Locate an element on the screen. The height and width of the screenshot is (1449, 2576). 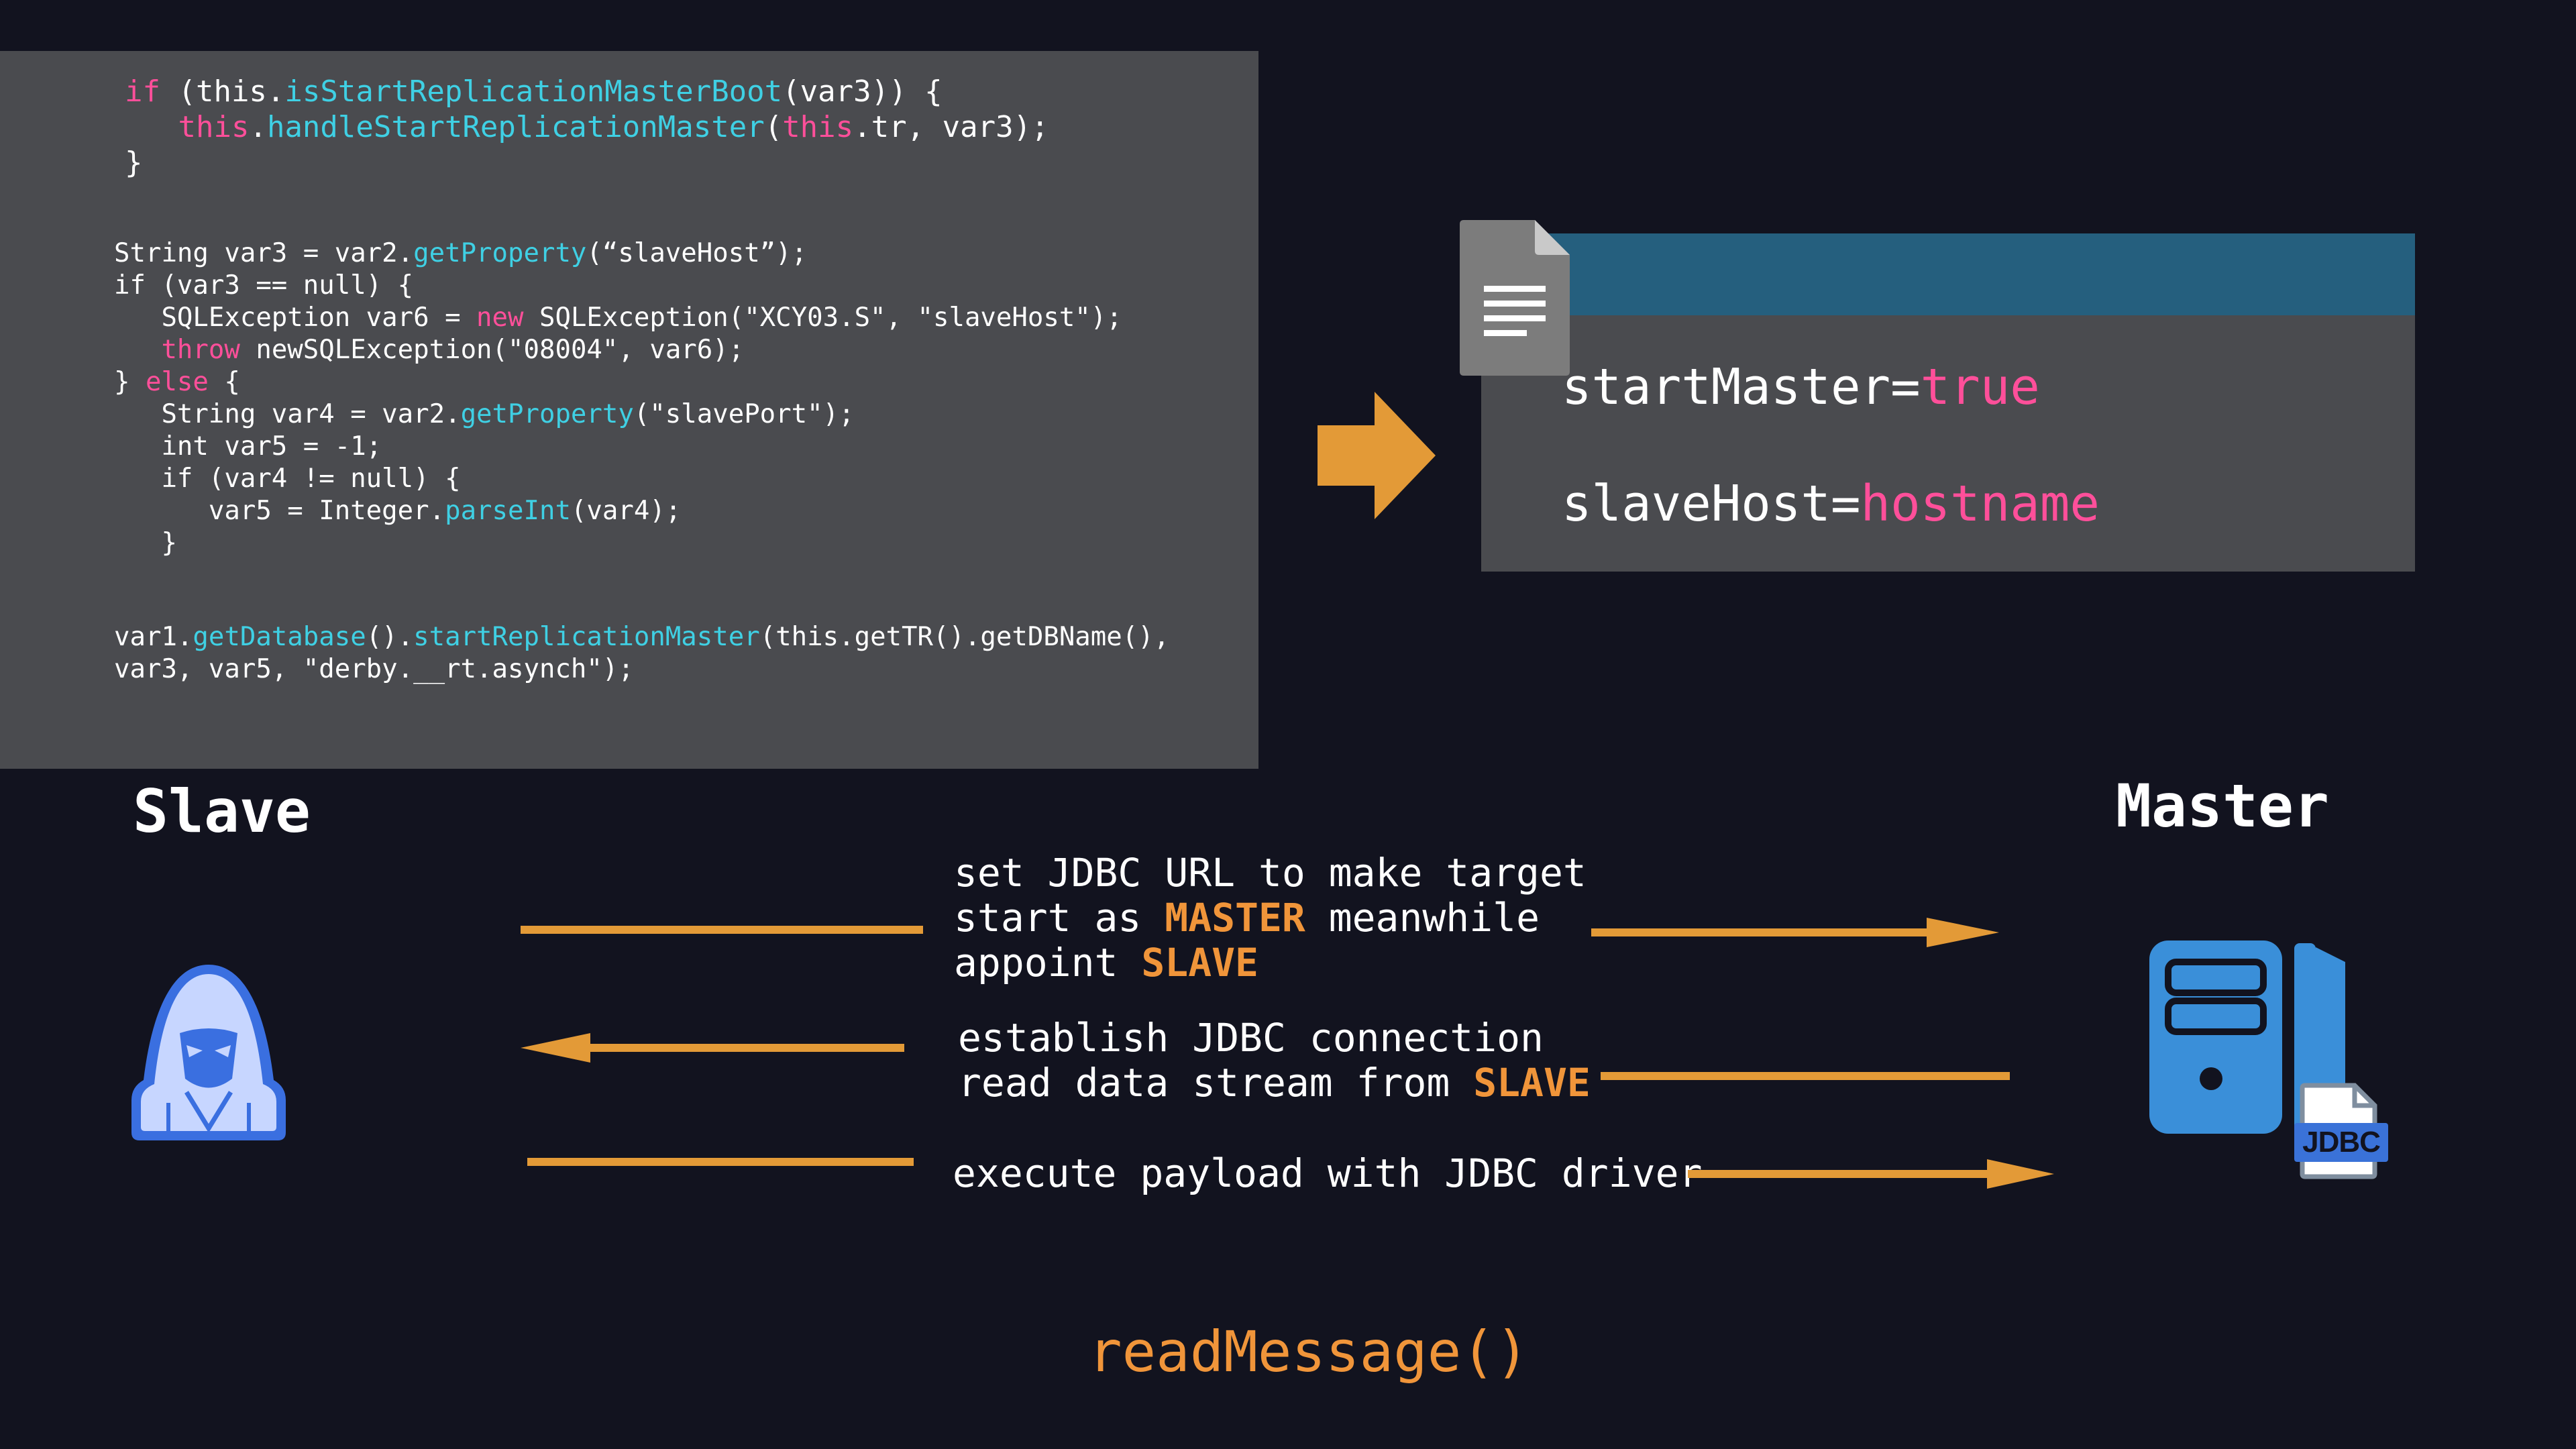
jdbc-badge-label: JDBC is located at coordinates (2341, 1142).